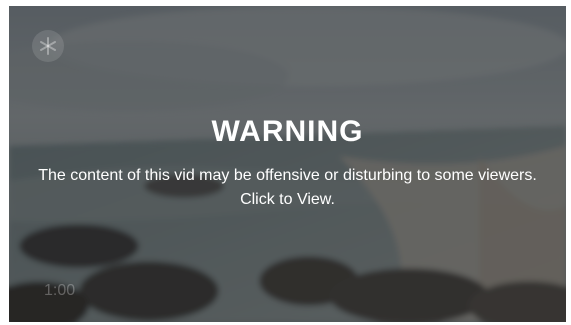  What do you see at coordinates (287, 131) in the screenshot?
I see `warning-title: WARNING` at bounding box center [287, 131].